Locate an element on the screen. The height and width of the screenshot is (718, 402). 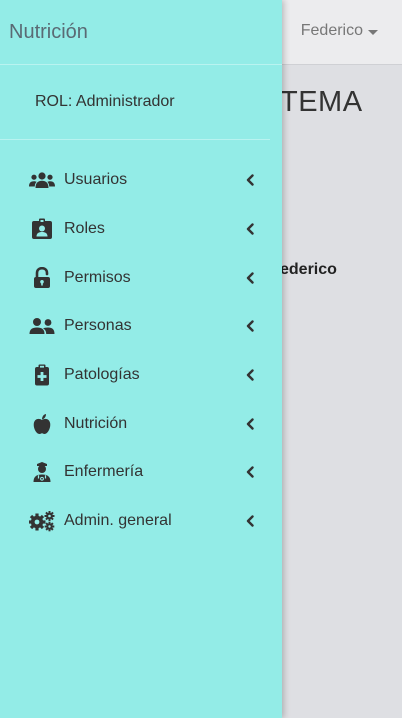
user-friends-icon is located at coordinates (42, 326).